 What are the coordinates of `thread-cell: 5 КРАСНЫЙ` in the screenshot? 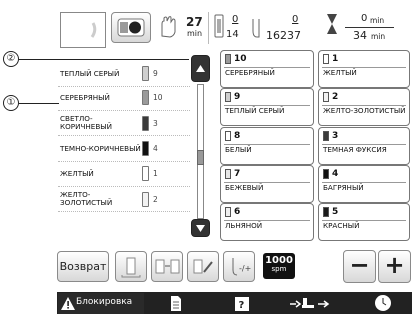 It's located at (364, 222).